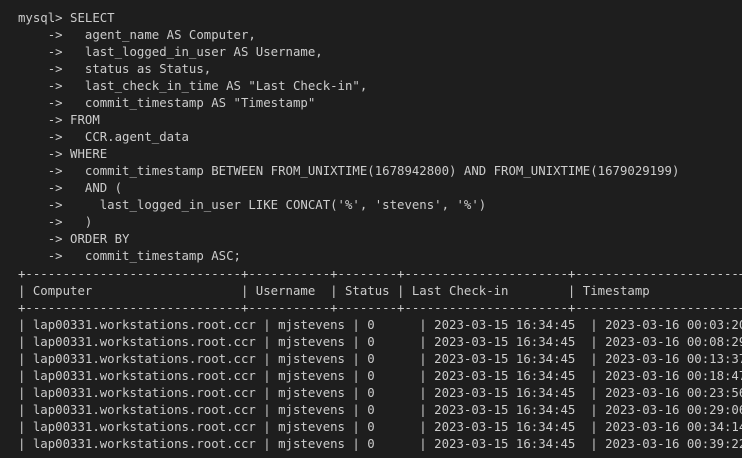  What do you see at coordinates (70, 188) in the screenshot?
I see `query-line: -> AND (` at bounding box center [70, 188].